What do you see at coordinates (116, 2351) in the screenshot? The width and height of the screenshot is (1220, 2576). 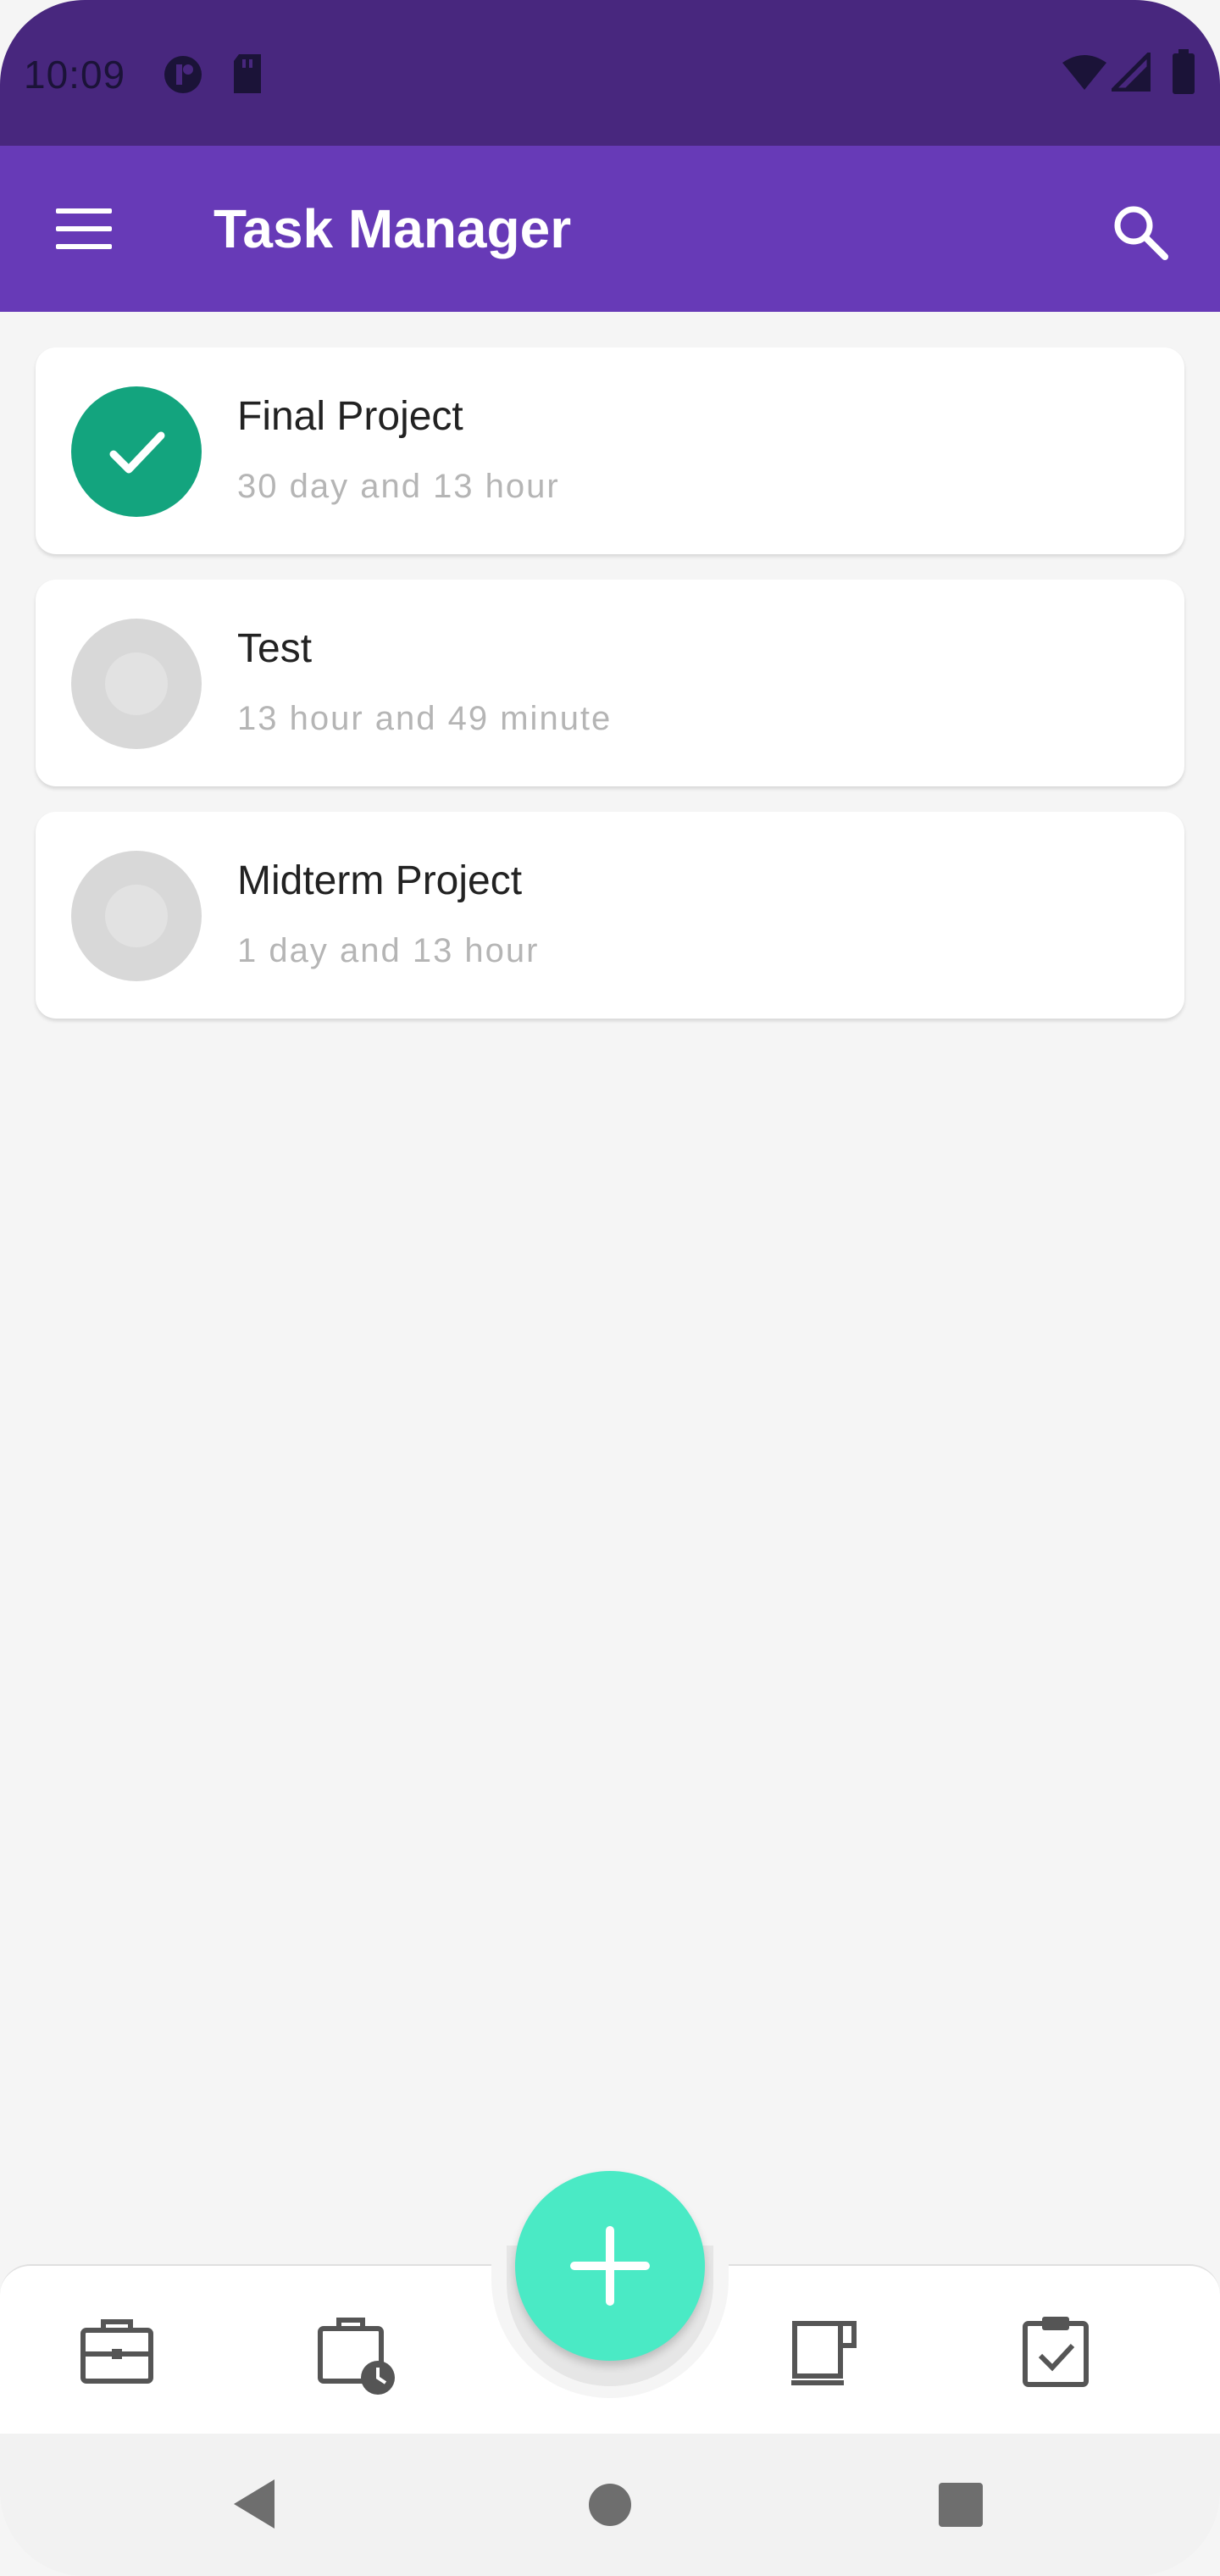 I see `briefcase-icon` at bounding box center [116, 2351].